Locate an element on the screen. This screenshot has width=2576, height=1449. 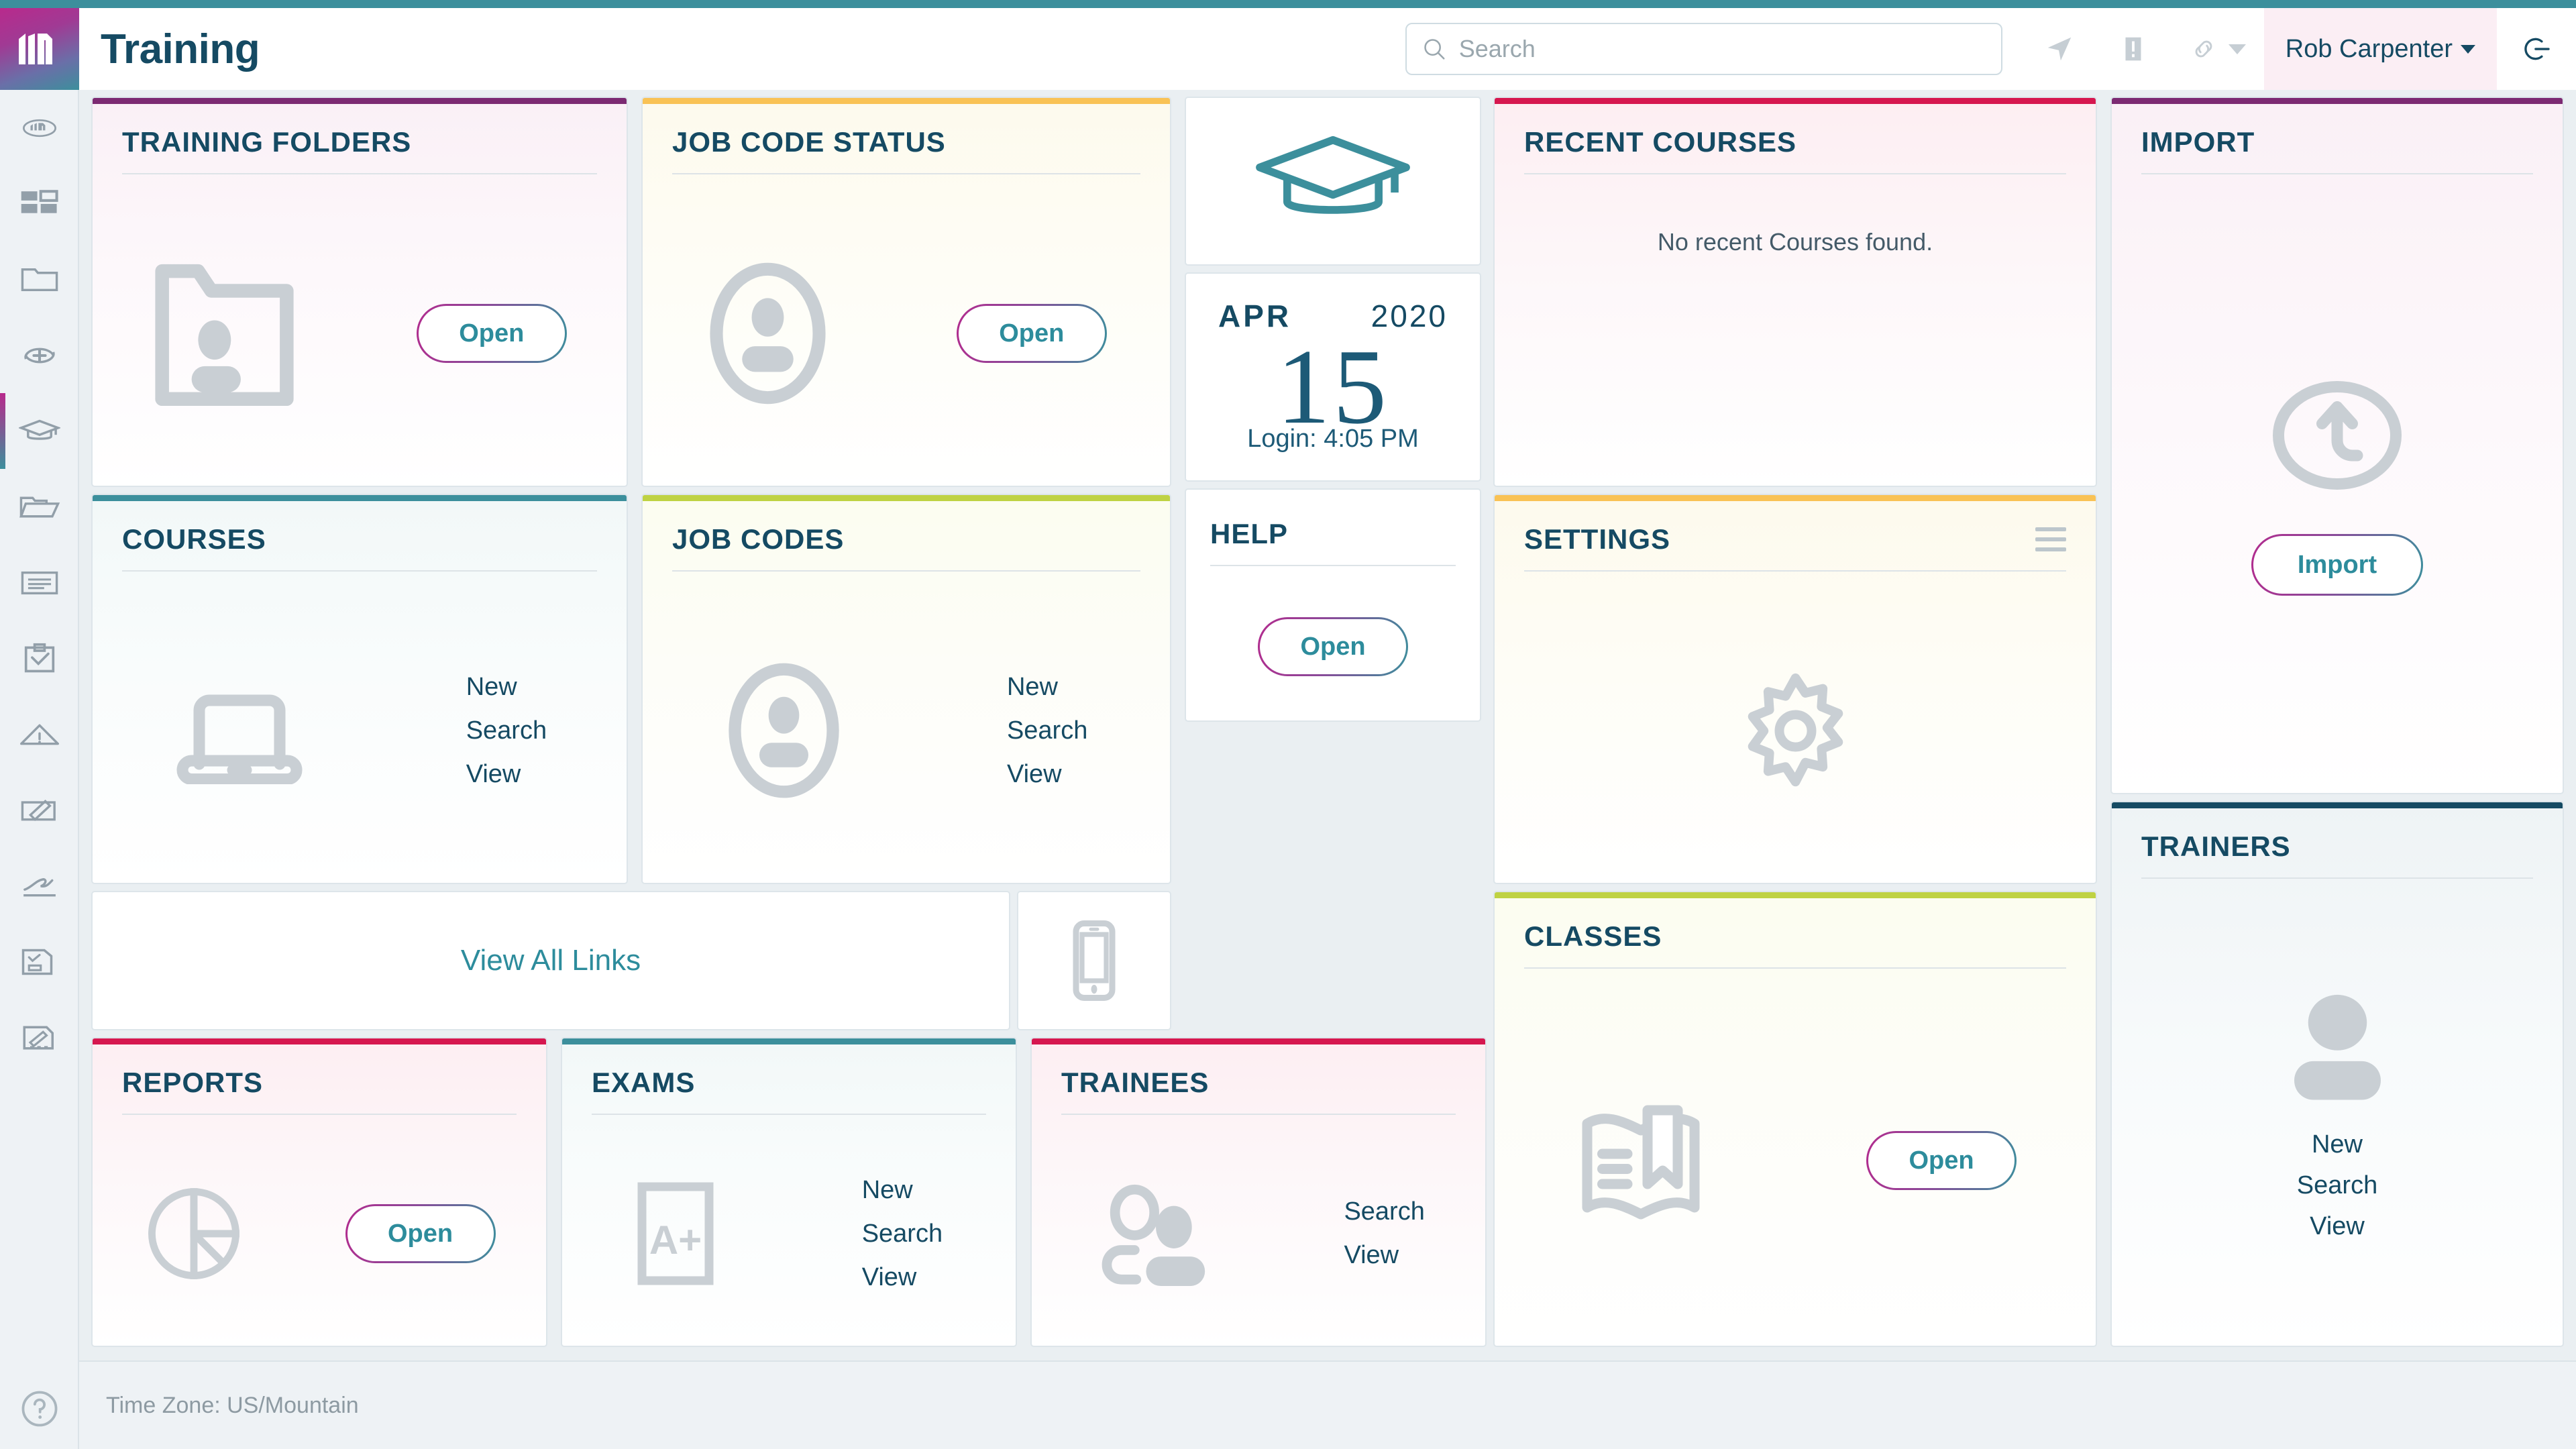
home-oval-icon is located at coordinates (39, 128).